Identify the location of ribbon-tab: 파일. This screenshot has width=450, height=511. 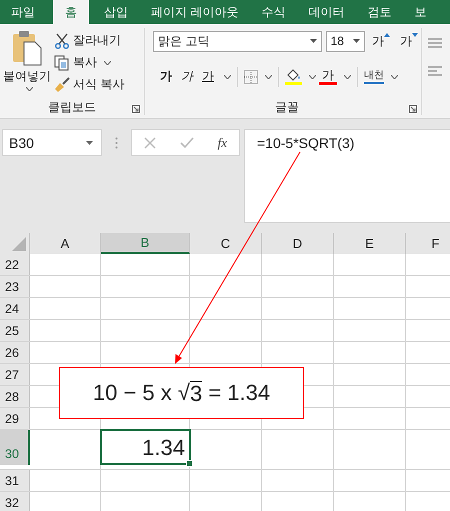
(23, 12).